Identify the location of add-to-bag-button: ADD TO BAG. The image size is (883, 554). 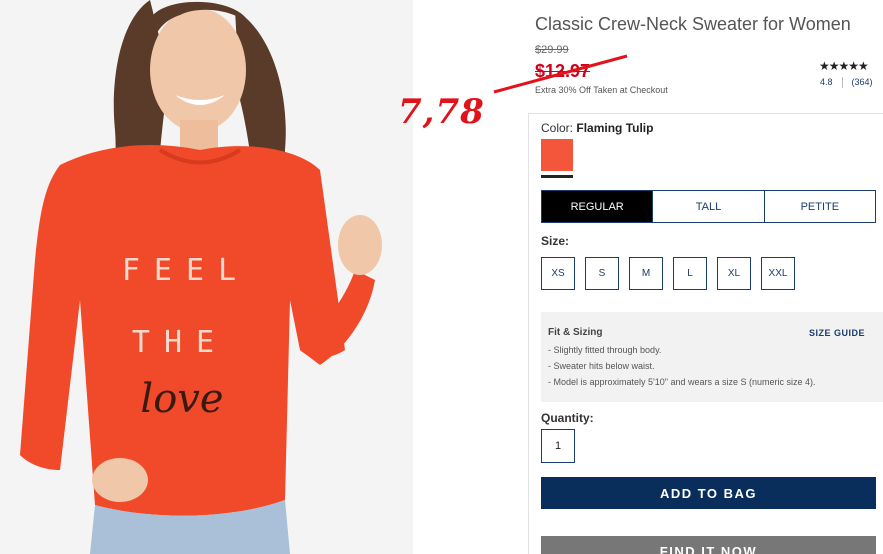
(708, 493).